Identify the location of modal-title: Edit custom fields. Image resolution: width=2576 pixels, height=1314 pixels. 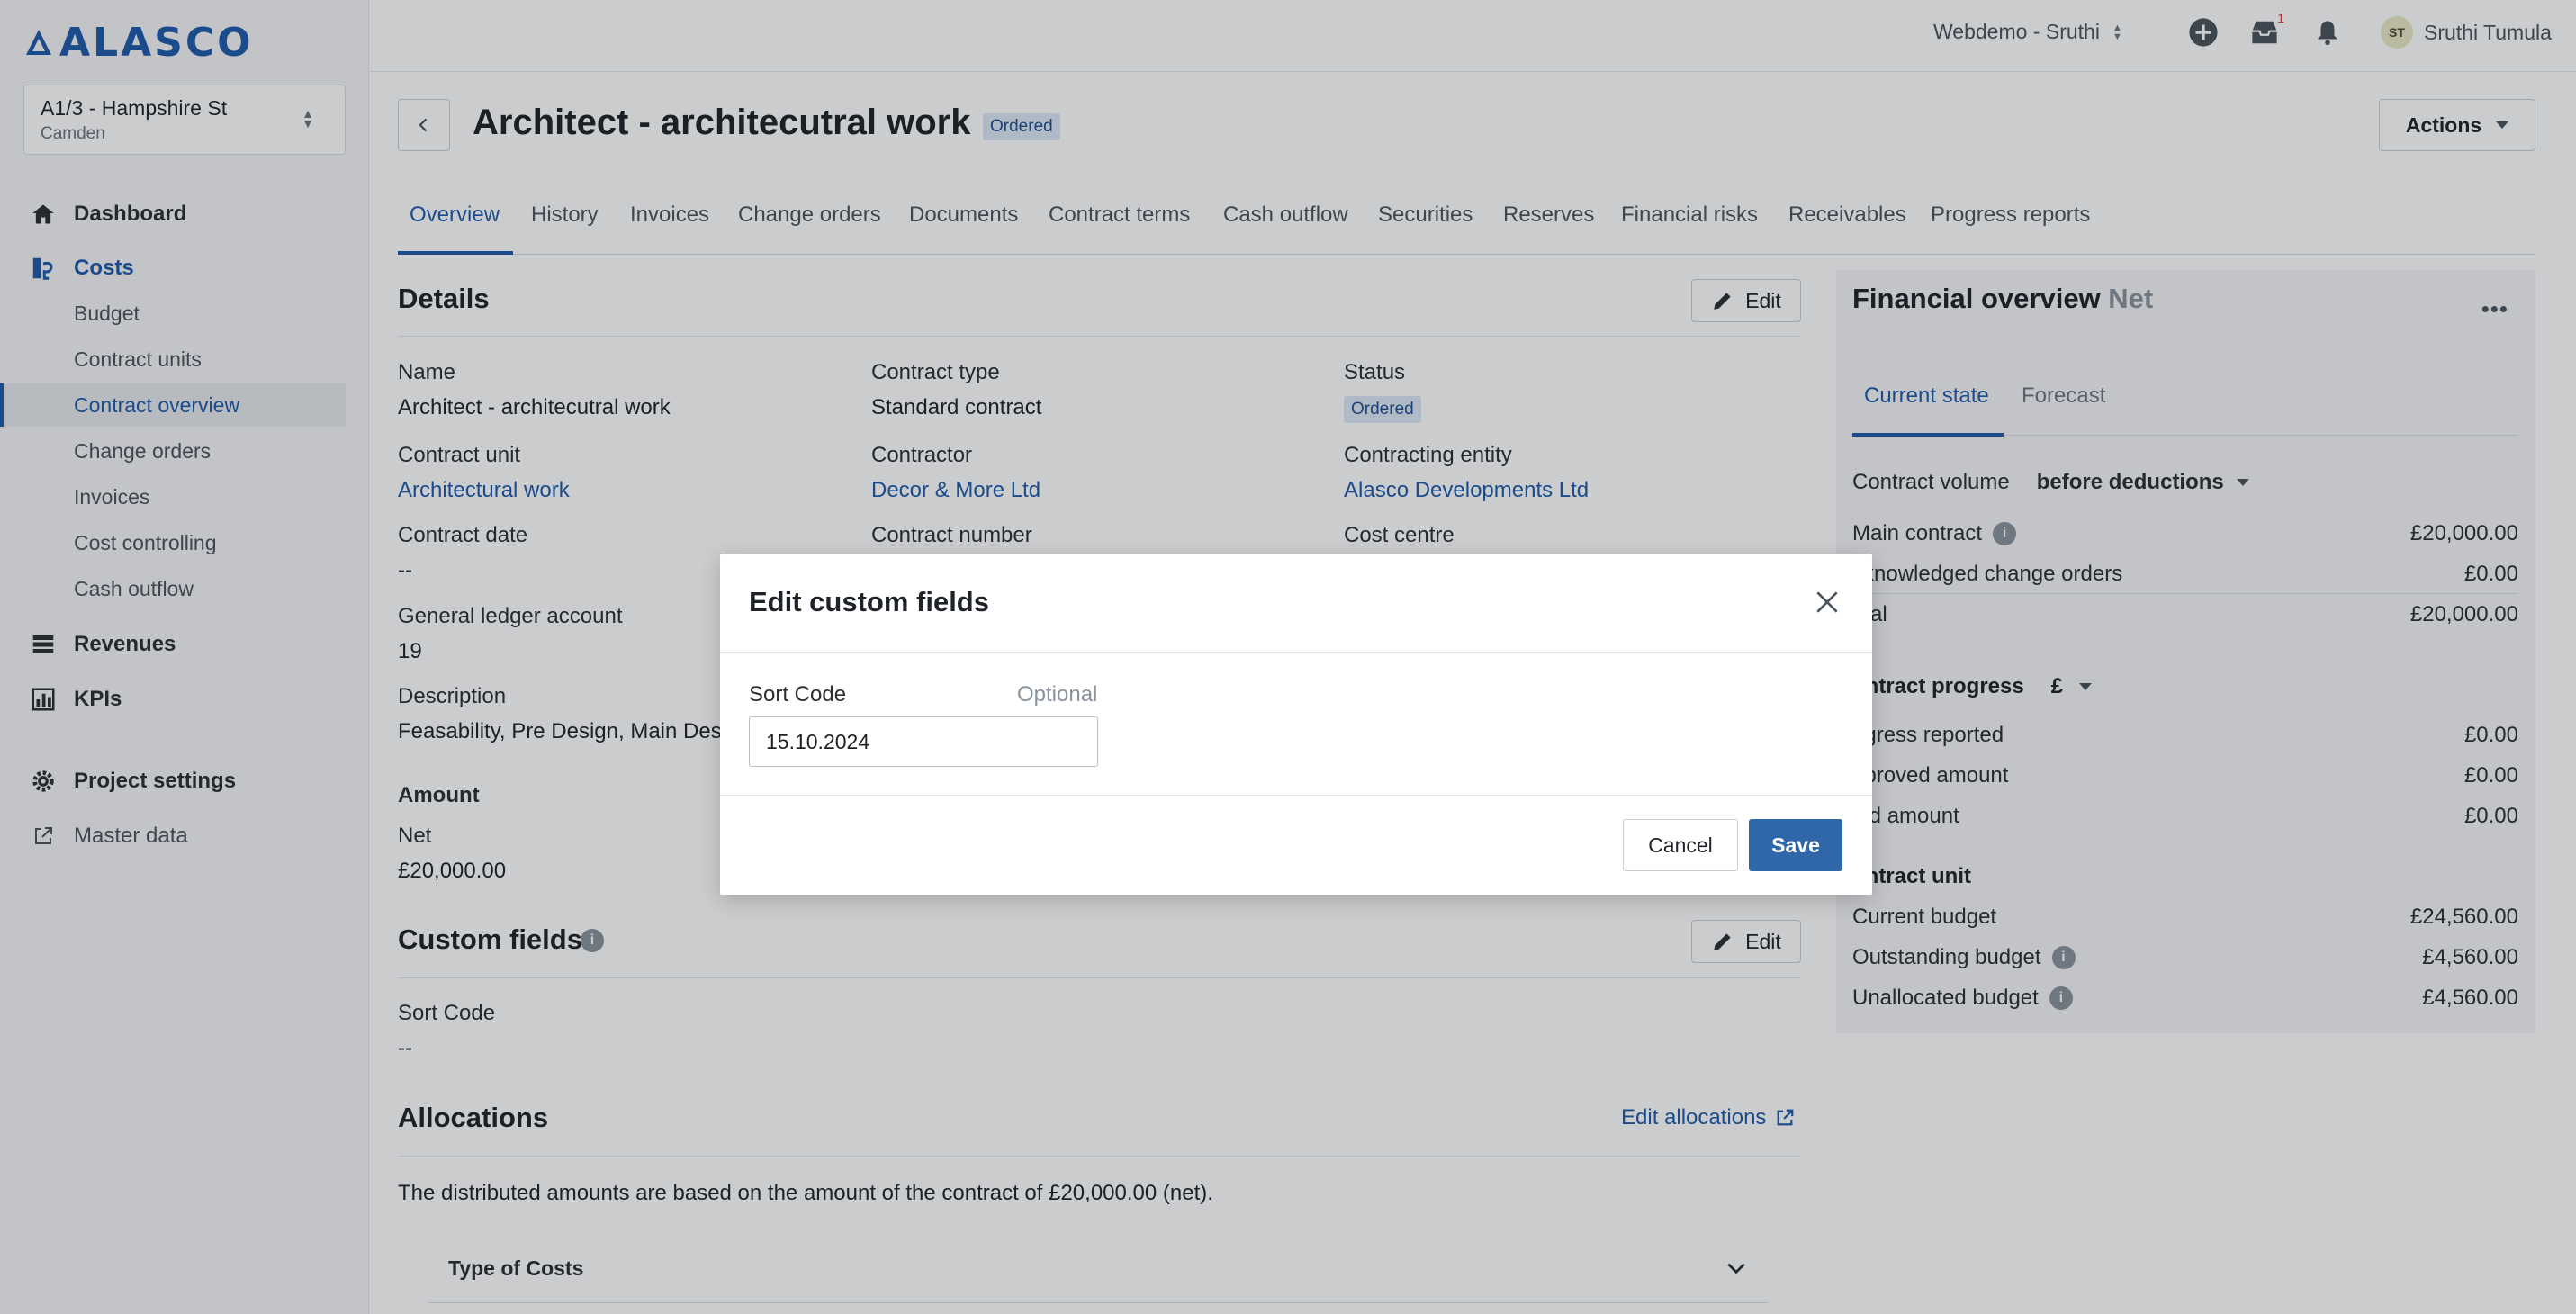
(869, 601).